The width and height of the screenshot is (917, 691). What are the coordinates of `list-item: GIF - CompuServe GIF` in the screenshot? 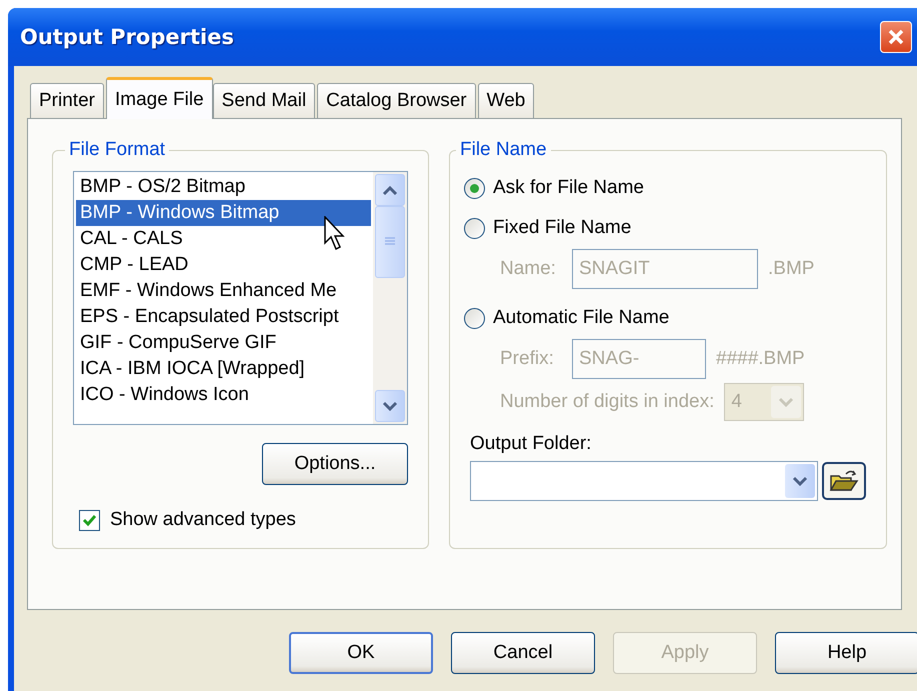 It's located at (223, 343).